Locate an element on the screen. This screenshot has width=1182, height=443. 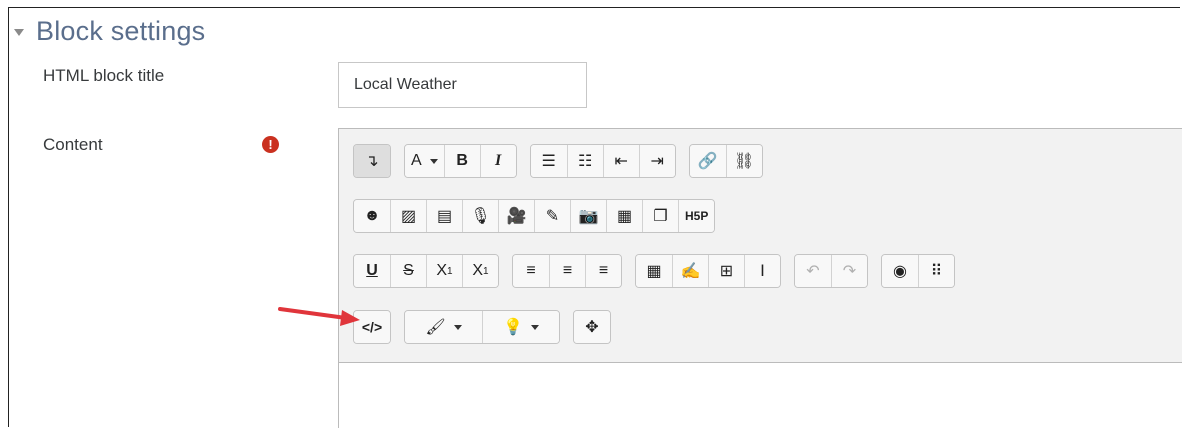
link-icon: 🔗 is located at coordinates (707, 161).